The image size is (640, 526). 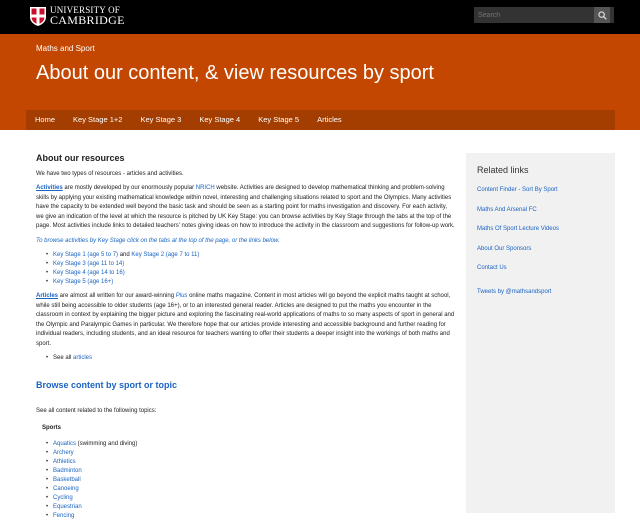 I want to click on articles-label-link: Articles, so click(x=47, y=296).